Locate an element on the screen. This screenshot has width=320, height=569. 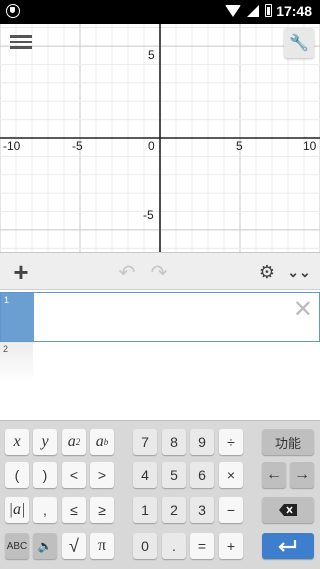
wifi-icon is located at coordinates (233, 10).